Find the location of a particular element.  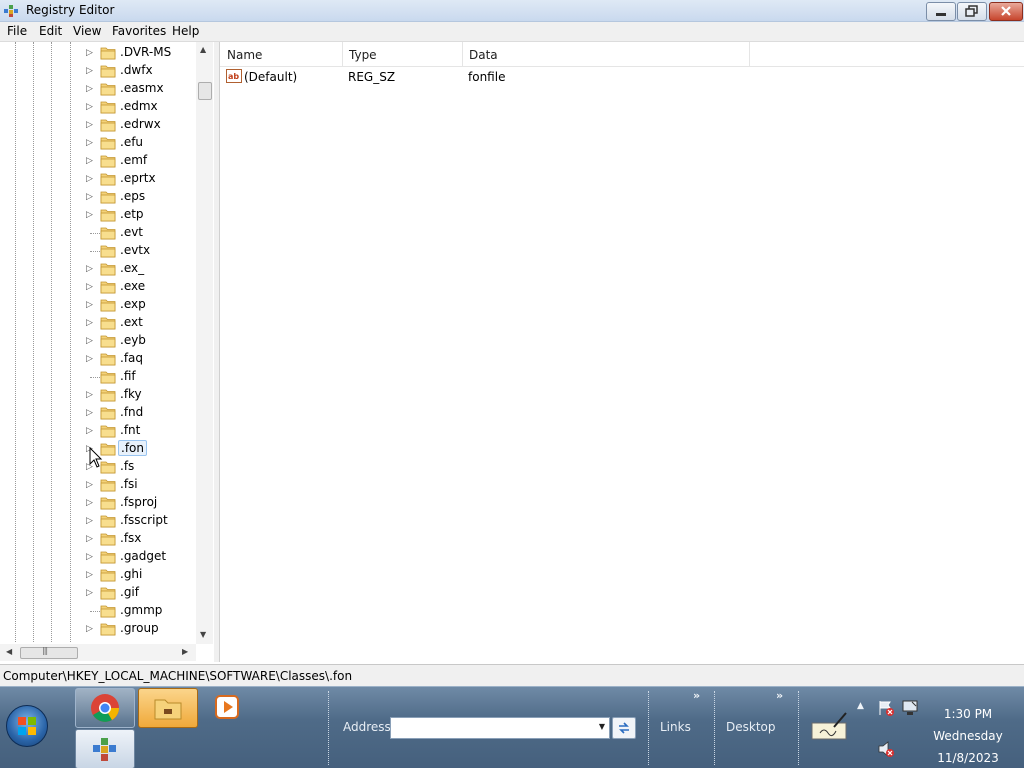

tree-item: .fif is located at coordinates (141, 377).